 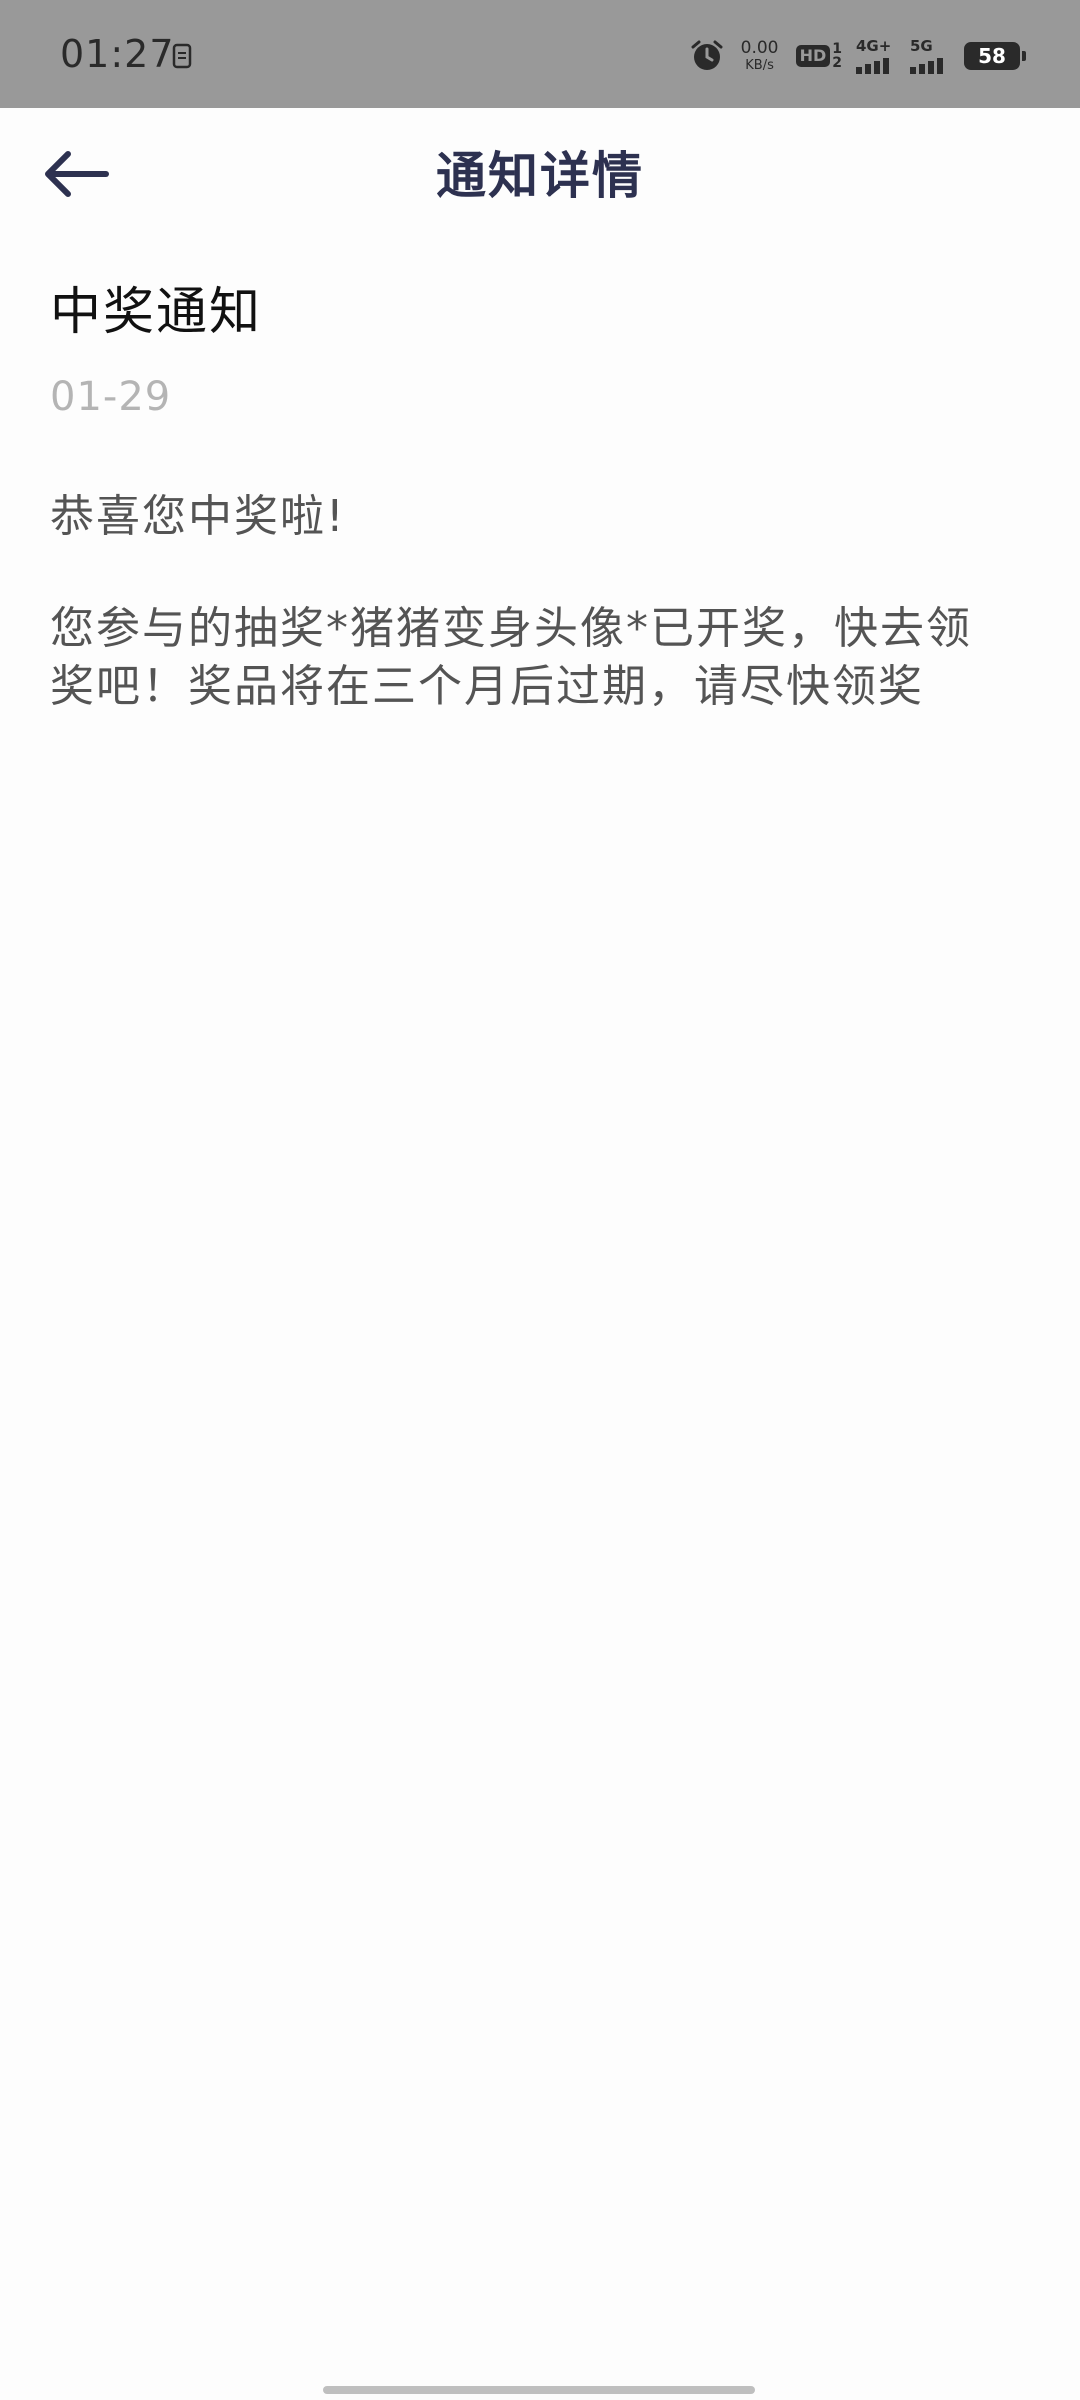 What do you see at coordinates (111, 397) in the screenshot?
I see `notice-date: 01-29` at bounding box center [111, 397].